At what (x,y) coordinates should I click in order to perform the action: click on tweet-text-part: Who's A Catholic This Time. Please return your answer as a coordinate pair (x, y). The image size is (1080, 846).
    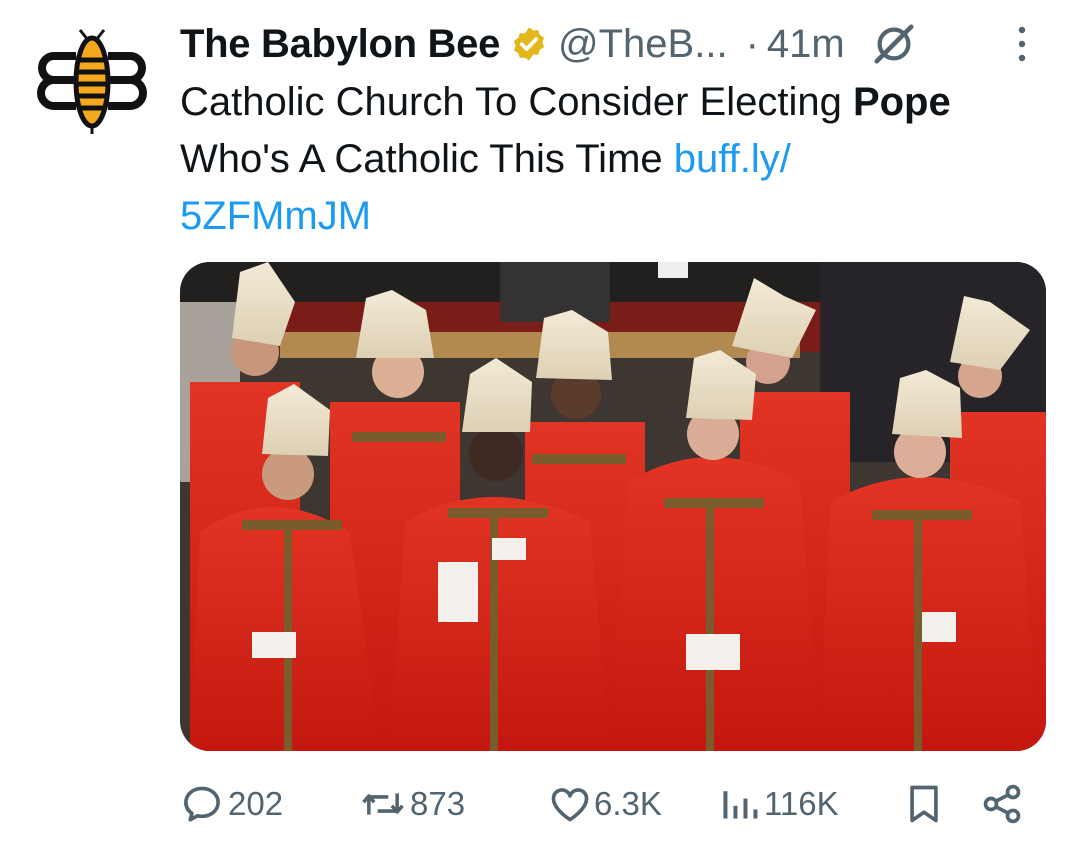
    Looking at the image, I should click on (427, 159).